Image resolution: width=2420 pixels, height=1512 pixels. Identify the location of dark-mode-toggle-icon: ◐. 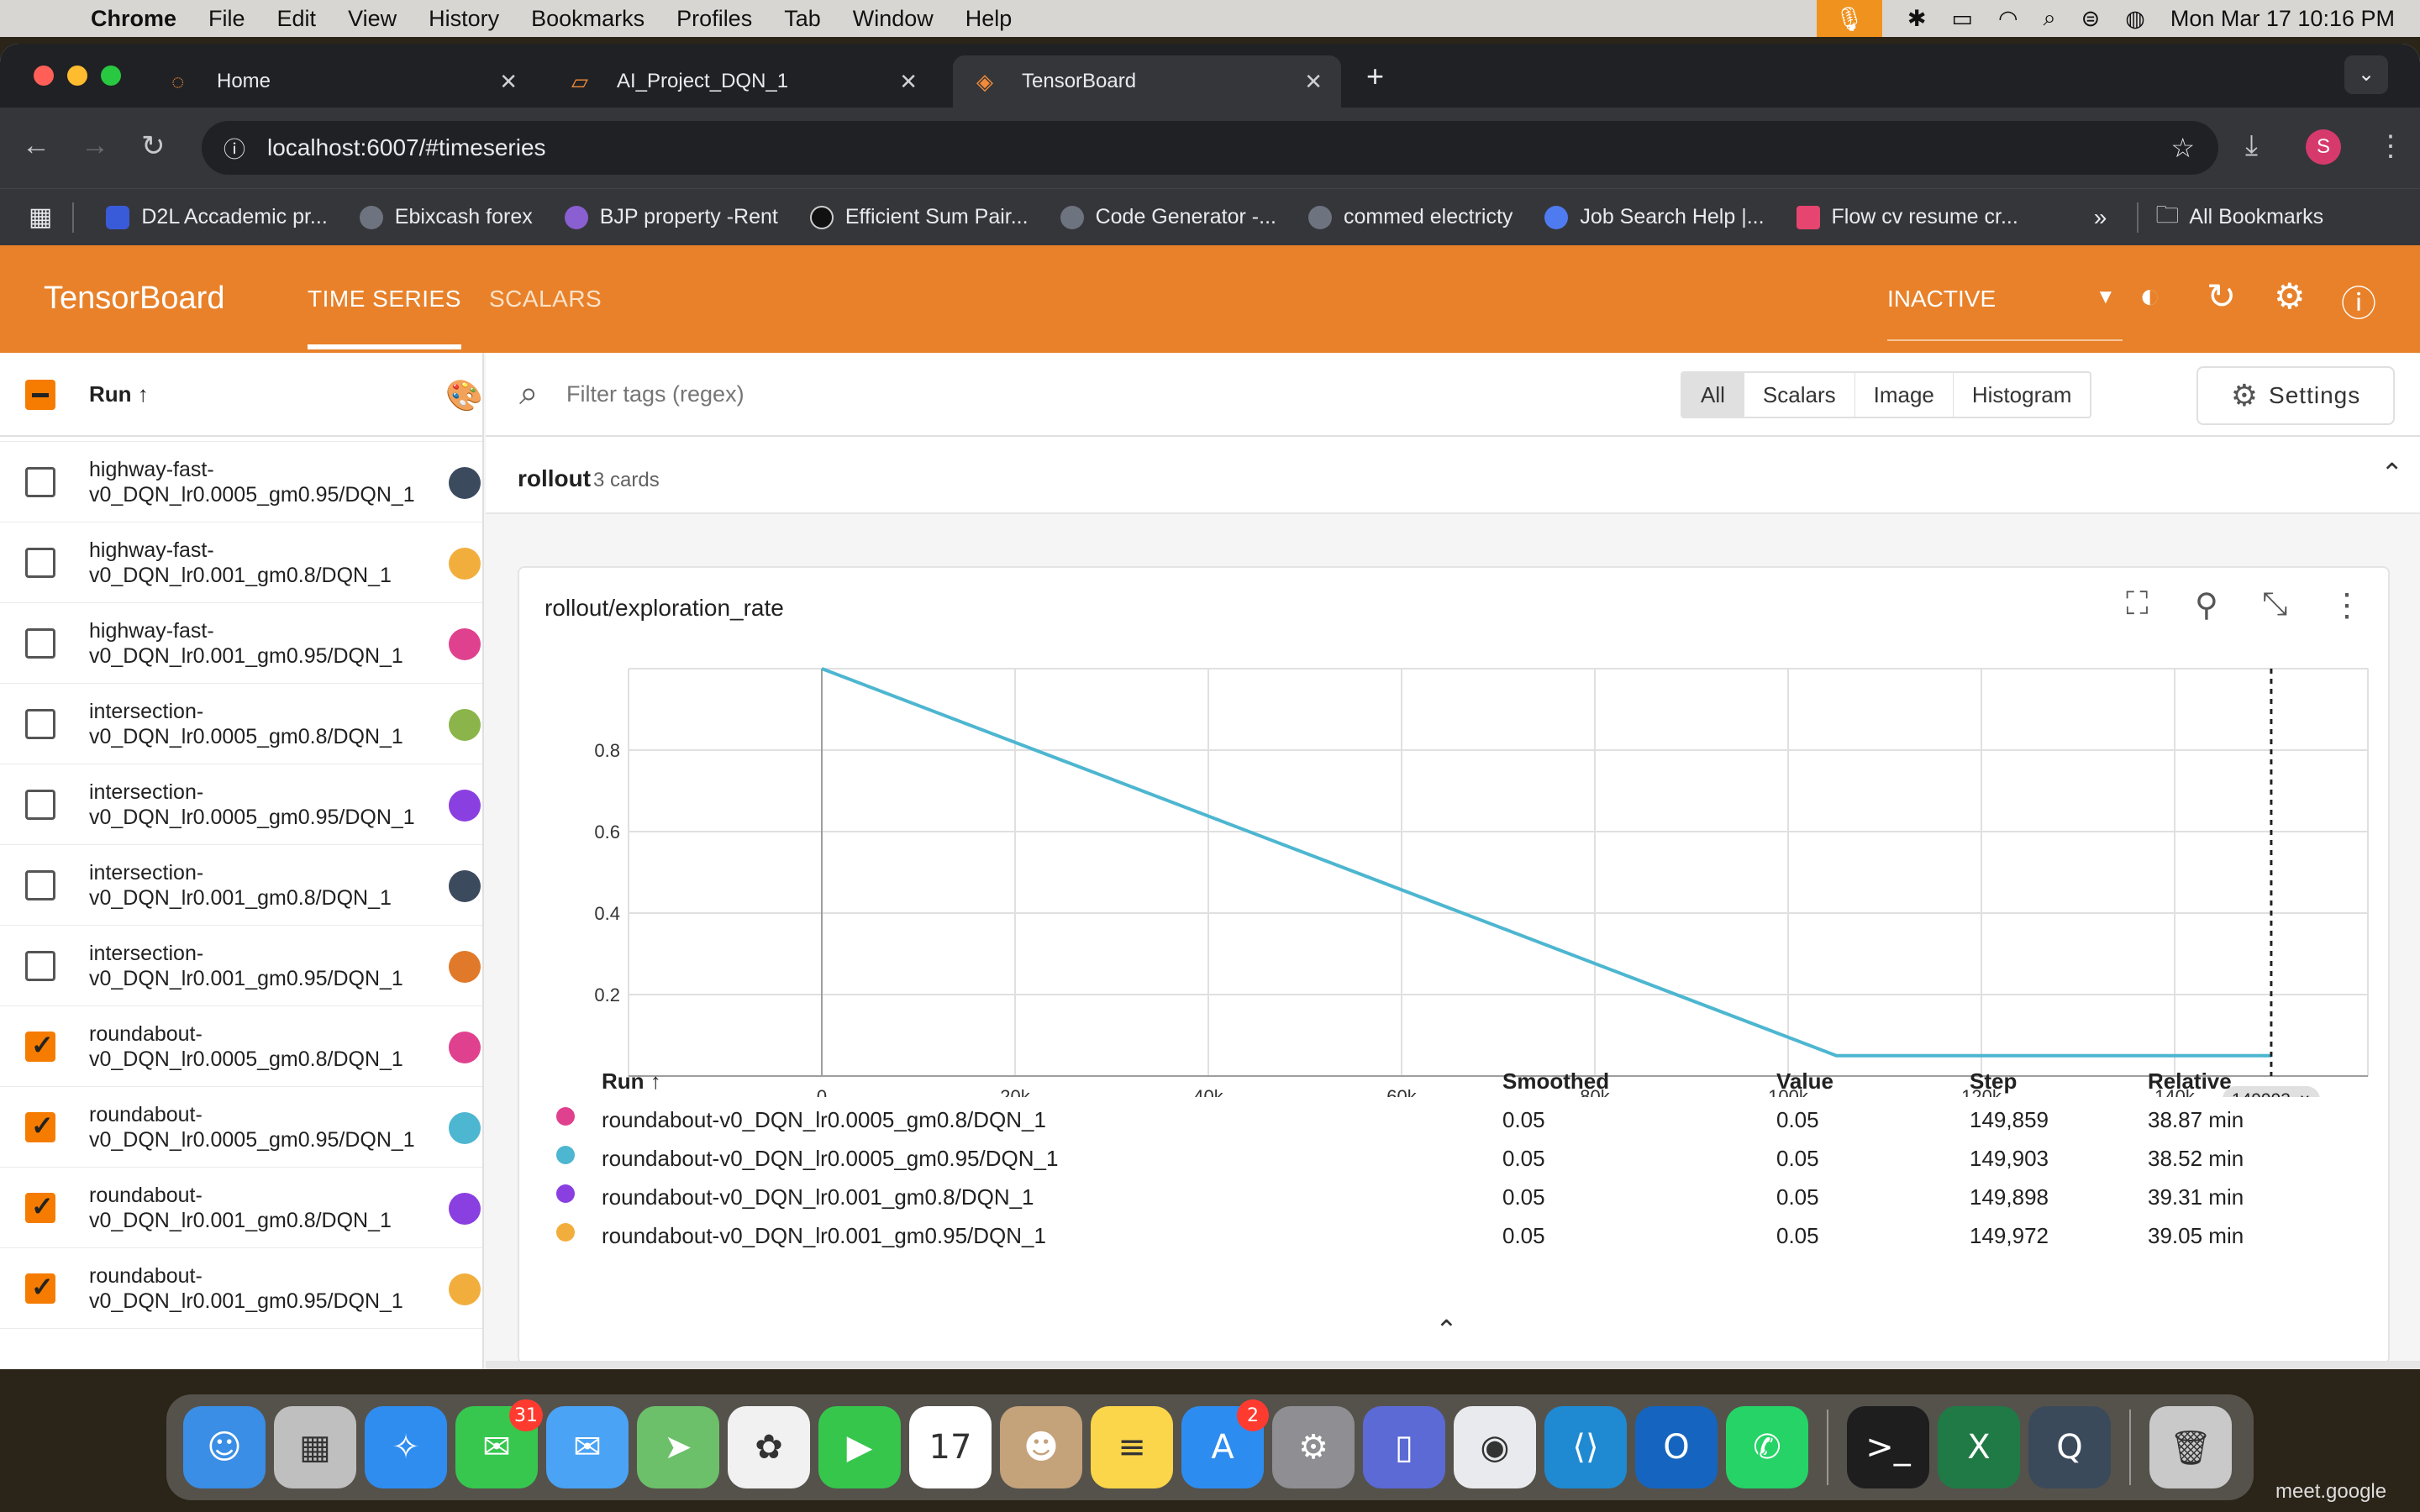
(2149, 296).